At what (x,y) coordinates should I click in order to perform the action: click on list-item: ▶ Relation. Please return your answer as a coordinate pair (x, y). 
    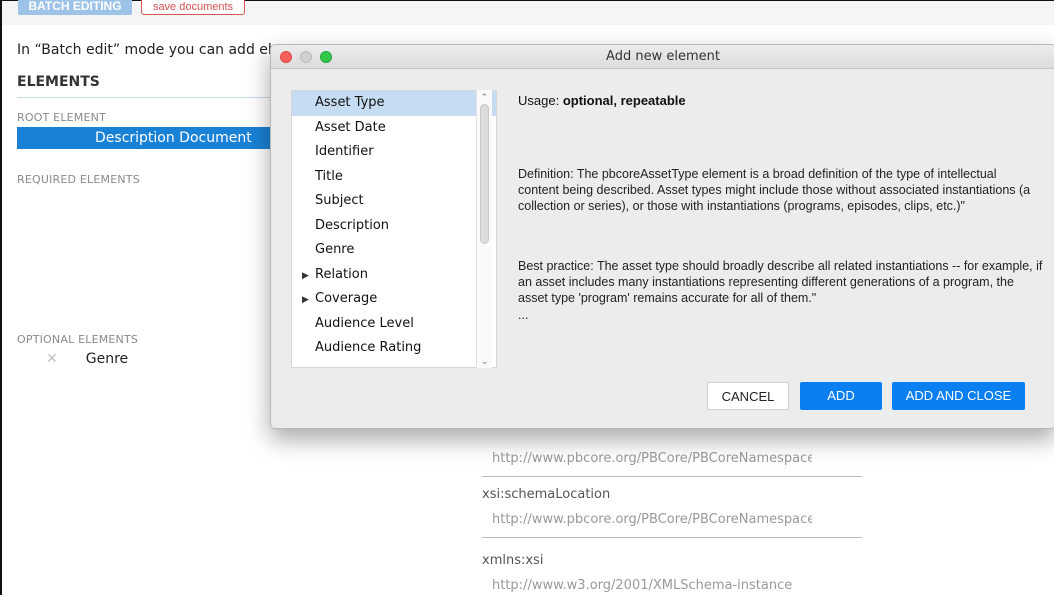
    Looking at the image, I should click on (394, 275).